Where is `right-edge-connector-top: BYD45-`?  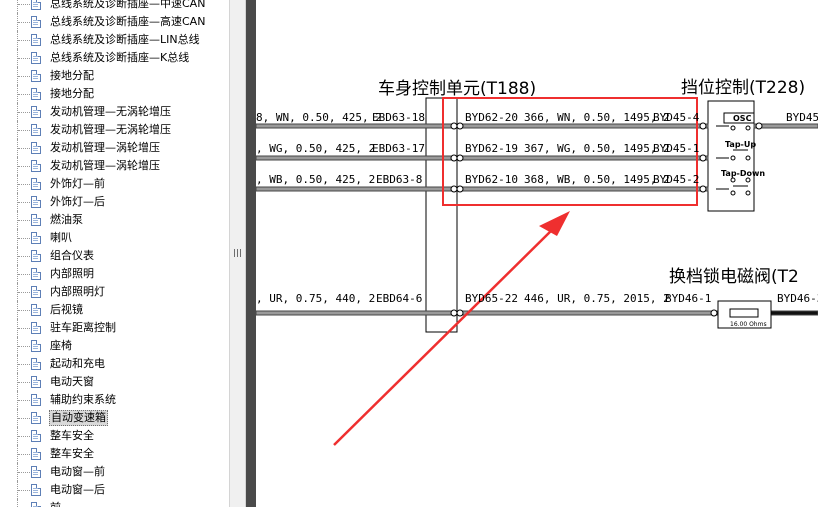
right-edge-connector-top: BYD45- is located at coordinates (802, 117).